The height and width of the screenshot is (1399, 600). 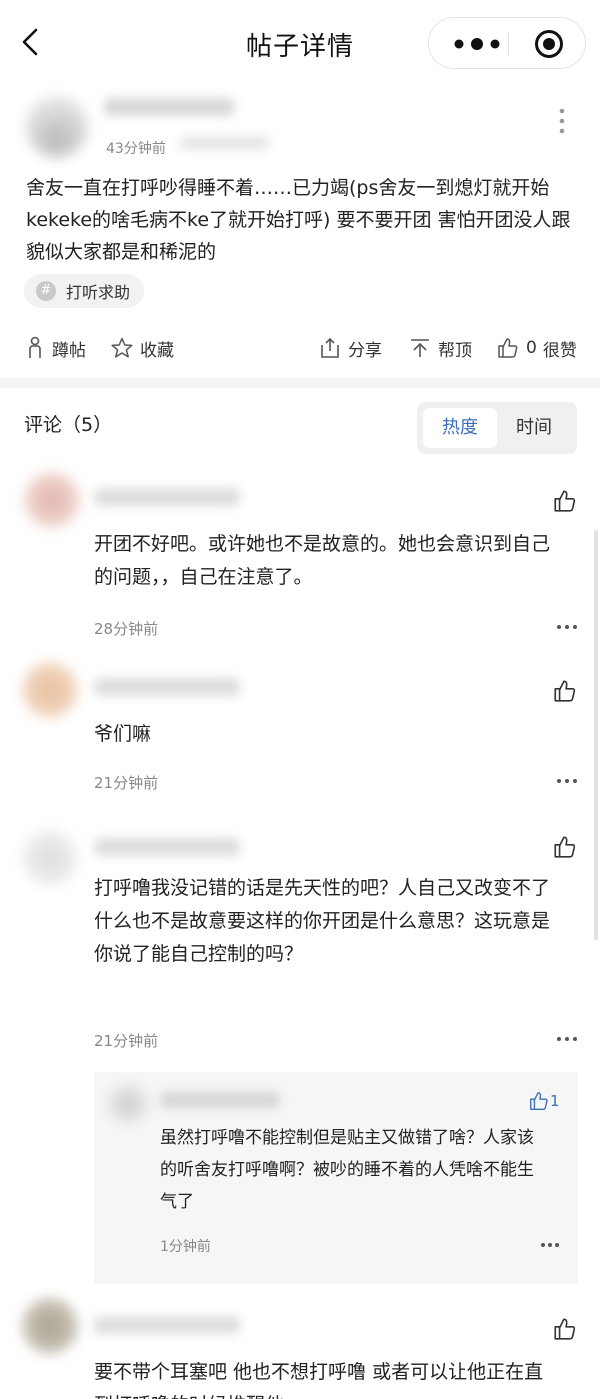 What do you see at coordinates (98, 292) in the screenshot?
I see `post-tag-label: 打听求助` at bounding box center [98, 292].